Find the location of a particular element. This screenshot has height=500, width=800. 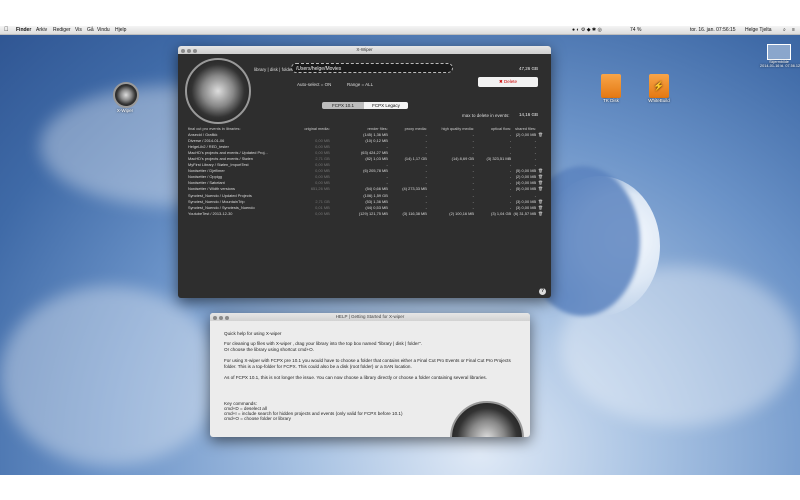

desktop-icon-disk: TK Disk is located at coordinates (611, 88).